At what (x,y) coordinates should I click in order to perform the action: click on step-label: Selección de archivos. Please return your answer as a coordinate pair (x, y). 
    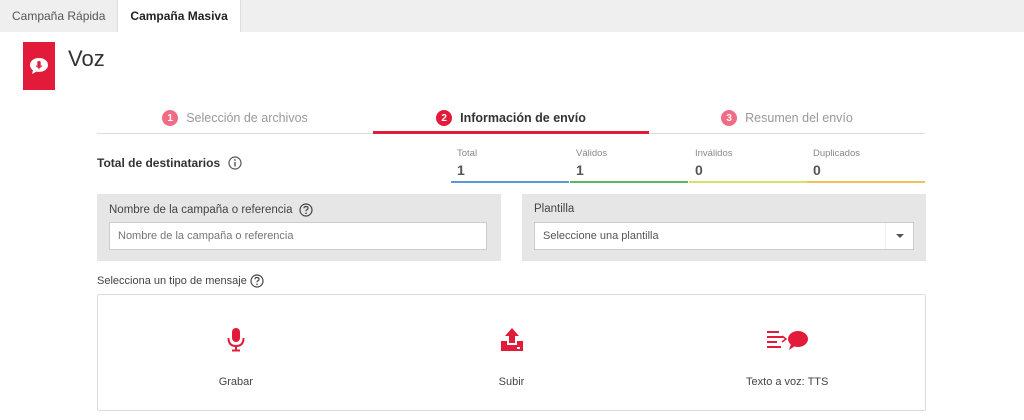
    Looking at the image, I should click on (247, 118).